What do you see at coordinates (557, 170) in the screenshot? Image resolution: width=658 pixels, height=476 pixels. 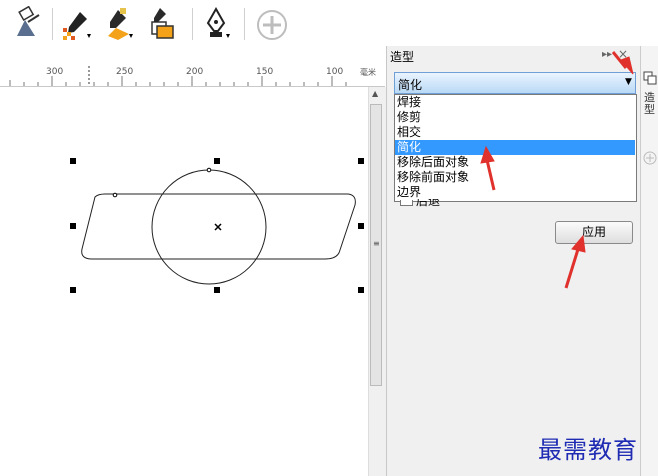 I see `annotation-arrows` at bounding box center [557, 170].